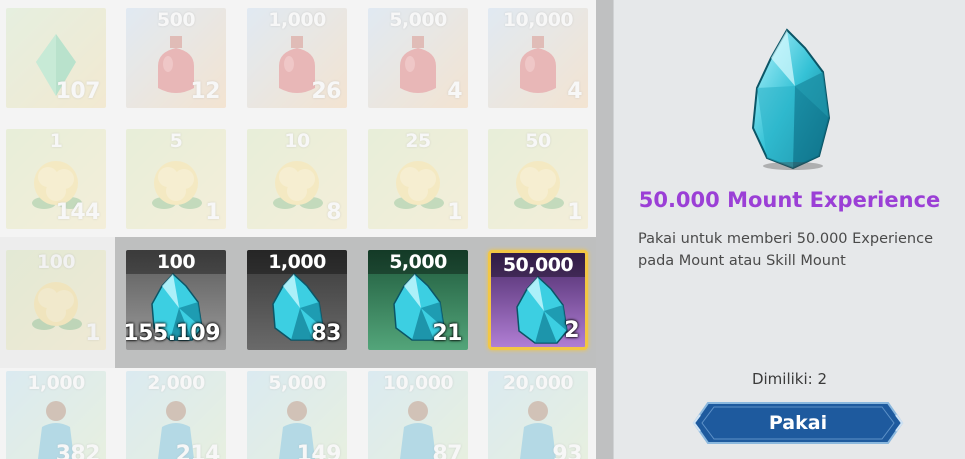 The width and height of the screenshot is (965, 459). I want to click on inventory-slot: 5,000 21, so click(418, 300).